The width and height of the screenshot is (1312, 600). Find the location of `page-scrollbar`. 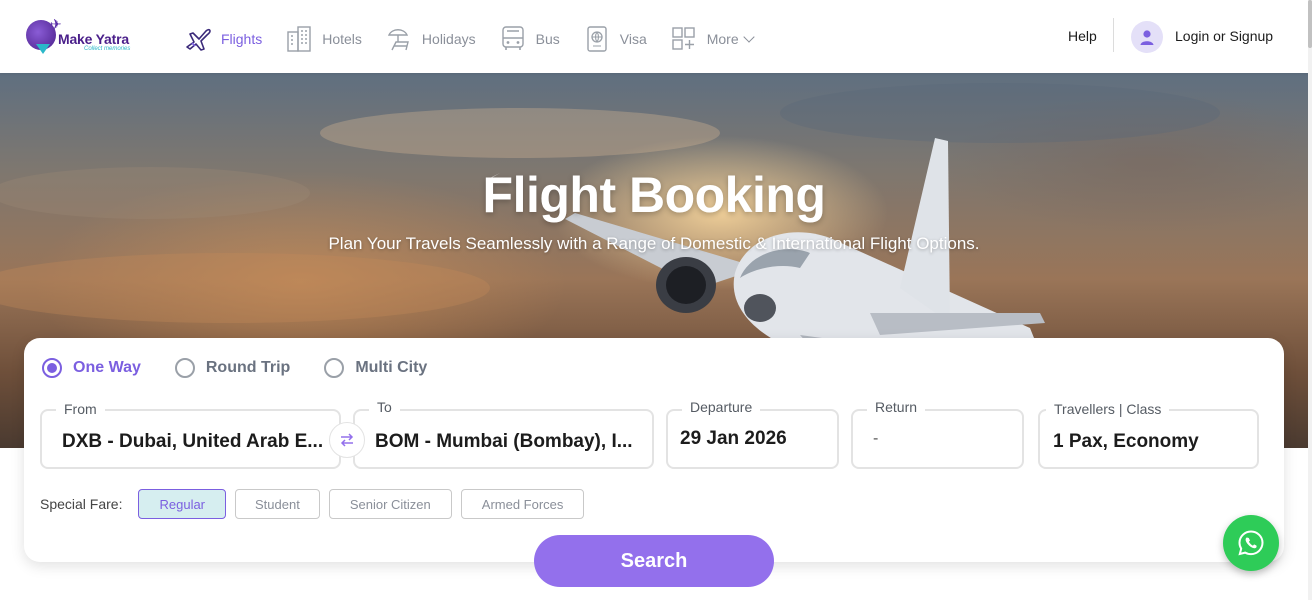

page-scrollbar is located at coordinates (1310, 300).